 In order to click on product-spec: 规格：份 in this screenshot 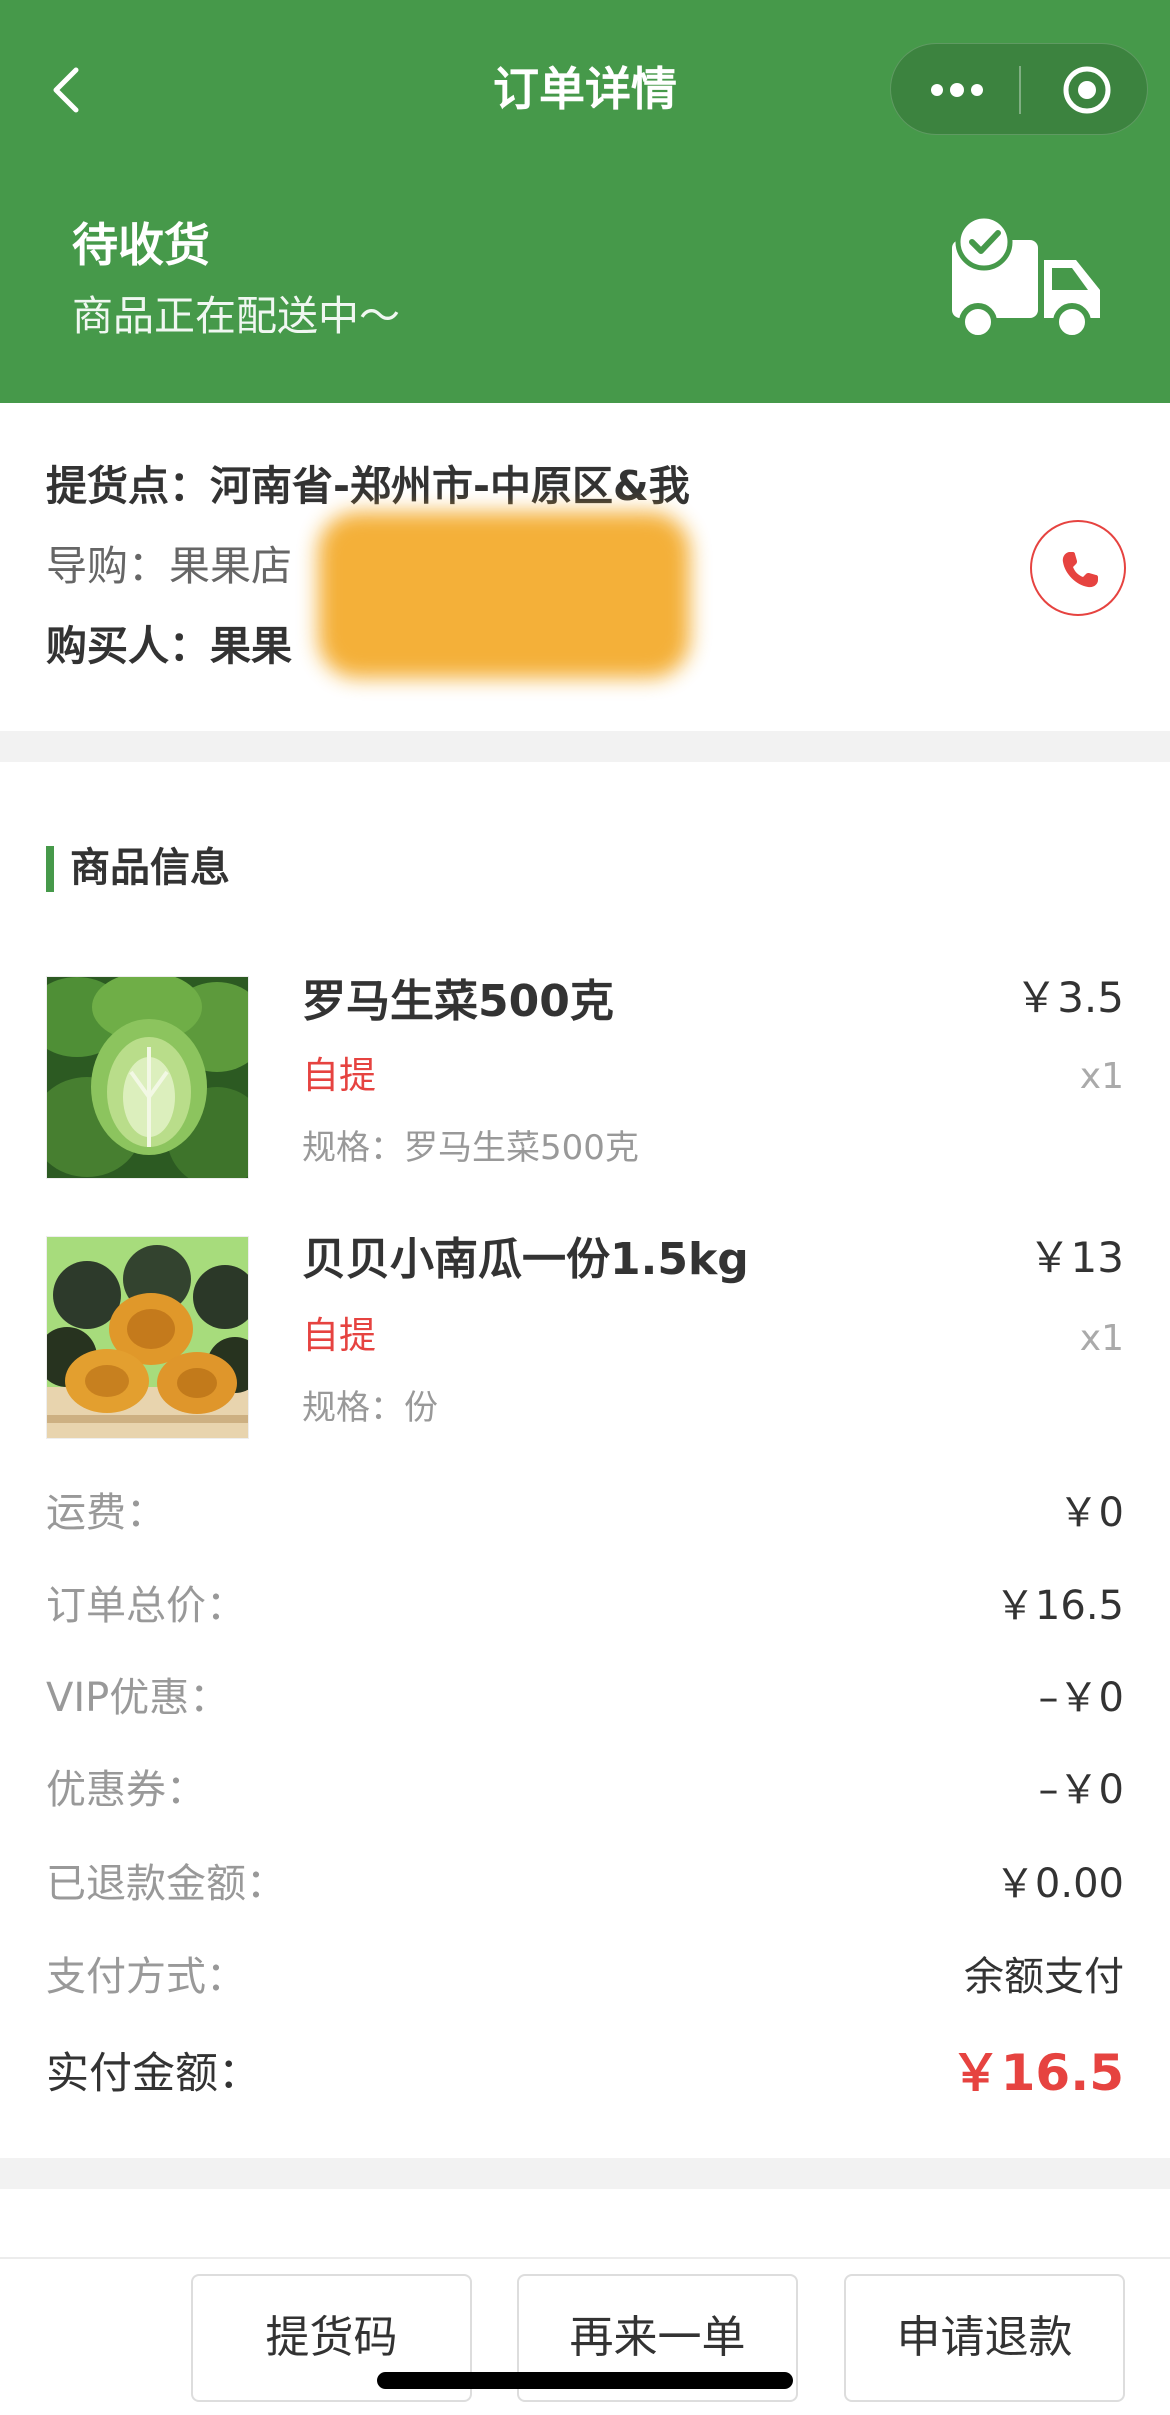, I will do `click(370, 1408)`.